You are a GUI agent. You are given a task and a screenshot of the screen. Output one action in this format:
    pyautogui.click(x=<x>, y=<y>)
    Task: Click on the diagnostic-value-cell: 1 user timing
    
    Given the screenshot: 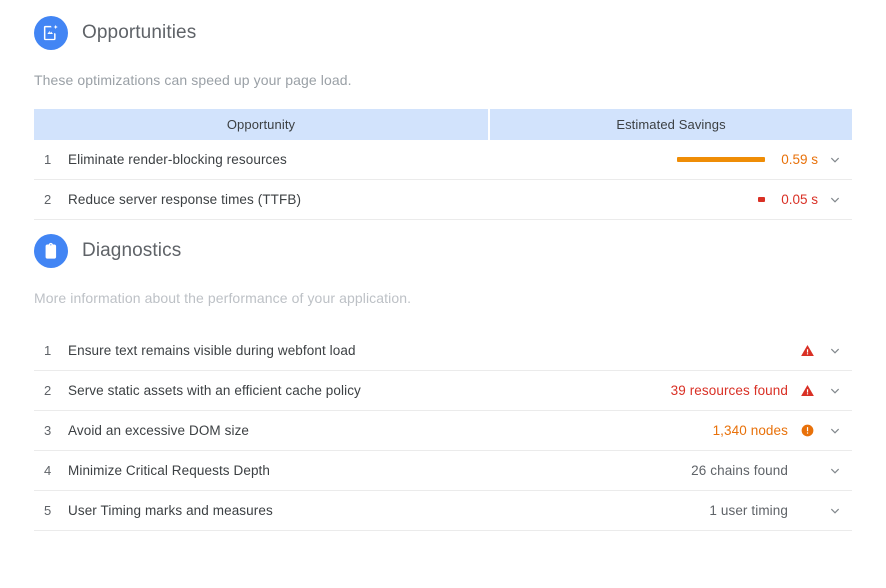 What is the action you would take?
    pyautogui.click(x=780, y=510)
    